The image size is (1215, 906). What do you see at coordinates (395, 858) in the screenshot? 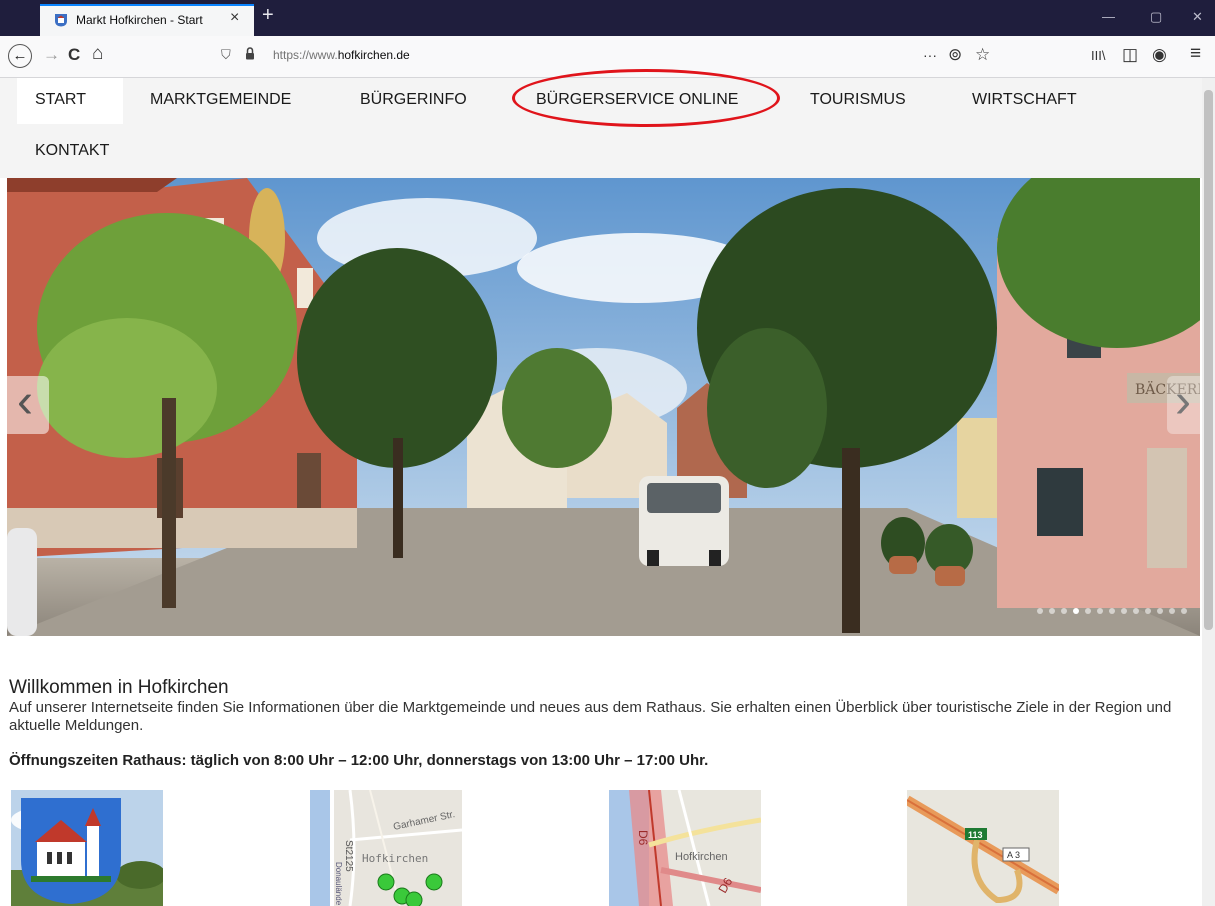
I see `map-town-label: Hofkirchen` at bounding box center [395, 858].